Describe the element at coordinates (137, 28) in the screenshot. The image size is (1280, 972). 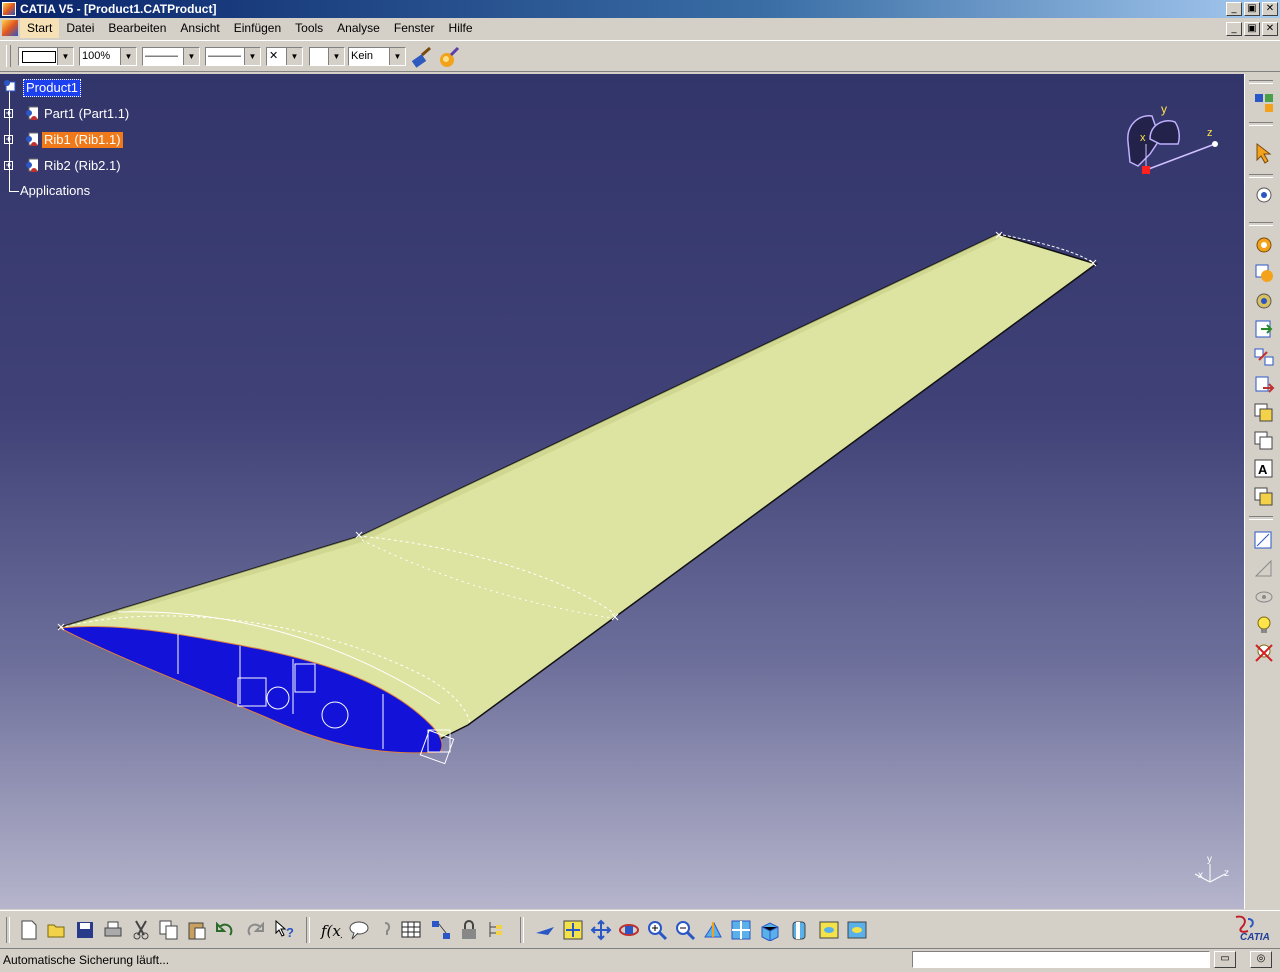
I see `menu-bearbeiten: Bearbeiten` at that location.